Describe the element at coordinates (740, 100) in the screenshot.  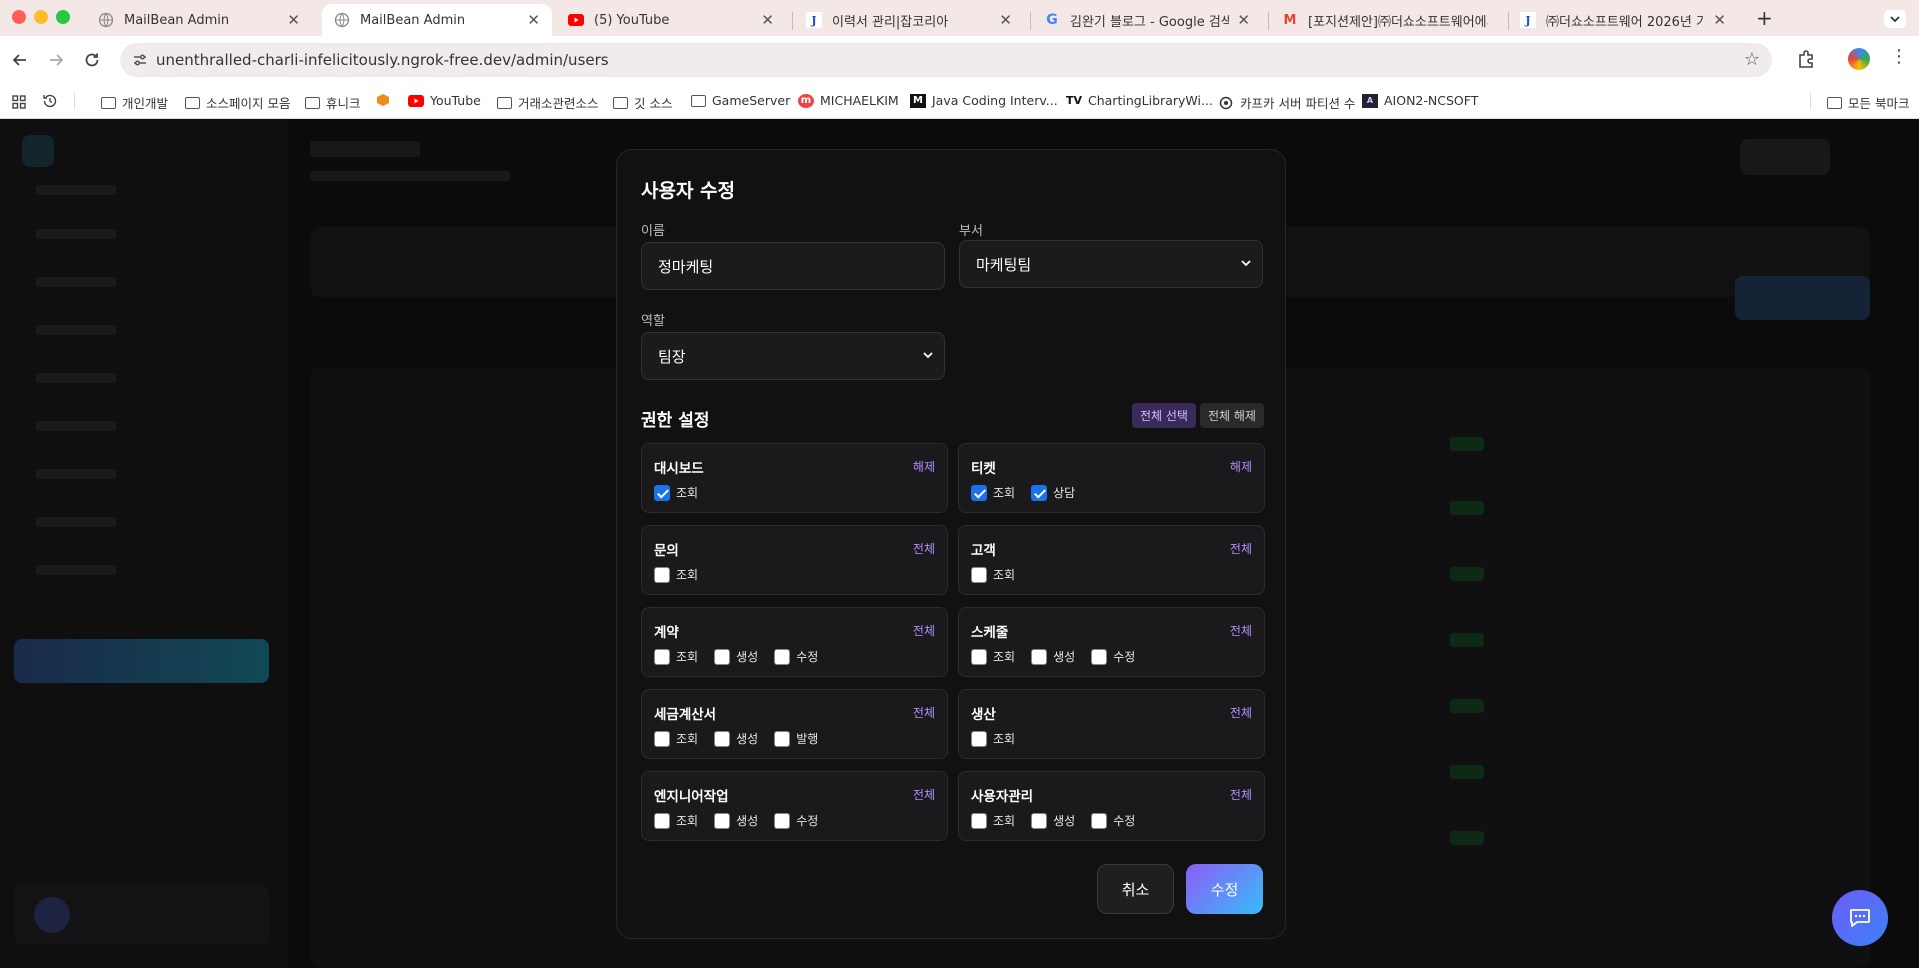
I see `bookmark-item: GameServer` at that location.